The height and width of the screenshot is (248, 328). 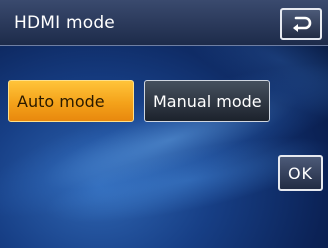 I want to click on manual-mode-label: Manual mode, so click(x=207, y=101).